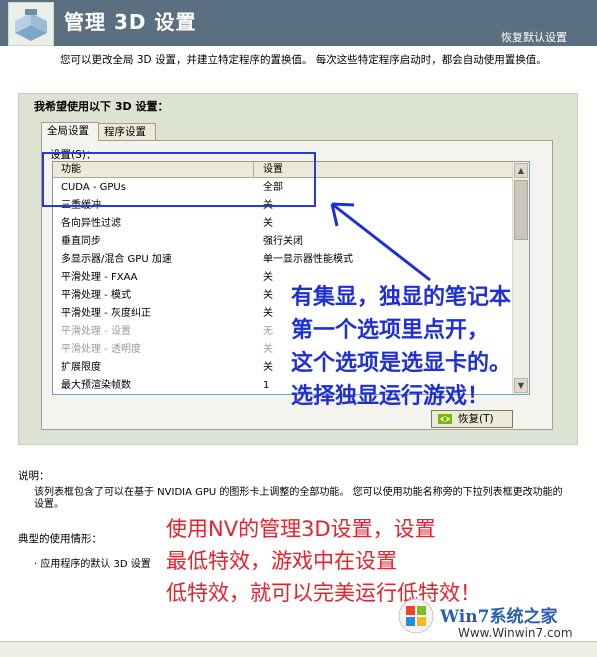  Describe the element at coordinates (390, 396) in the screenshot. I see `annotation-blue-line: 选择独显运行游戏！` at that location.